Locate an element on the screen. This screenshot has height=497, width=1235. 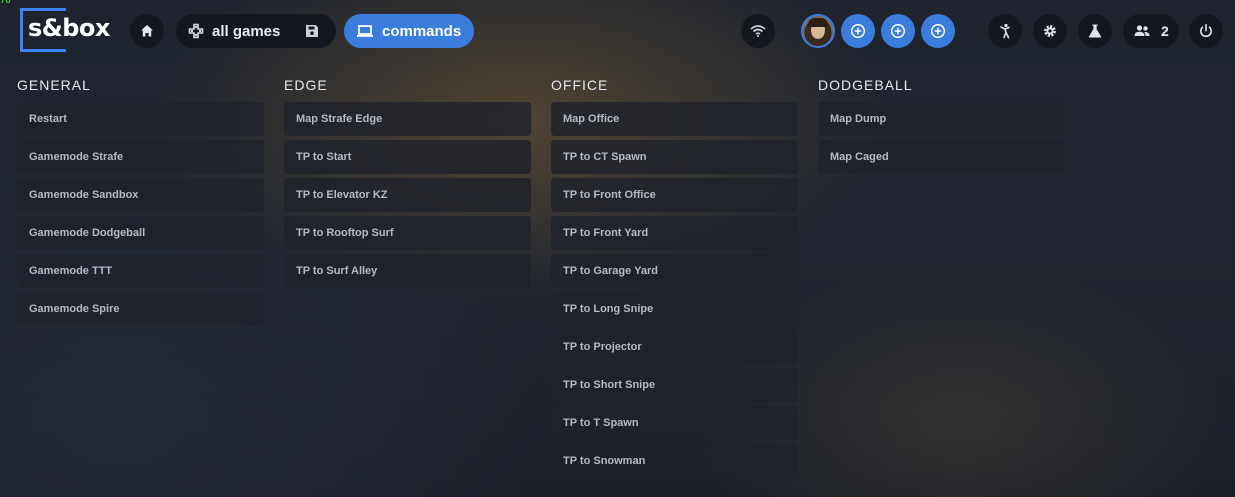
users-icon is located at coordinates (1142, 30).